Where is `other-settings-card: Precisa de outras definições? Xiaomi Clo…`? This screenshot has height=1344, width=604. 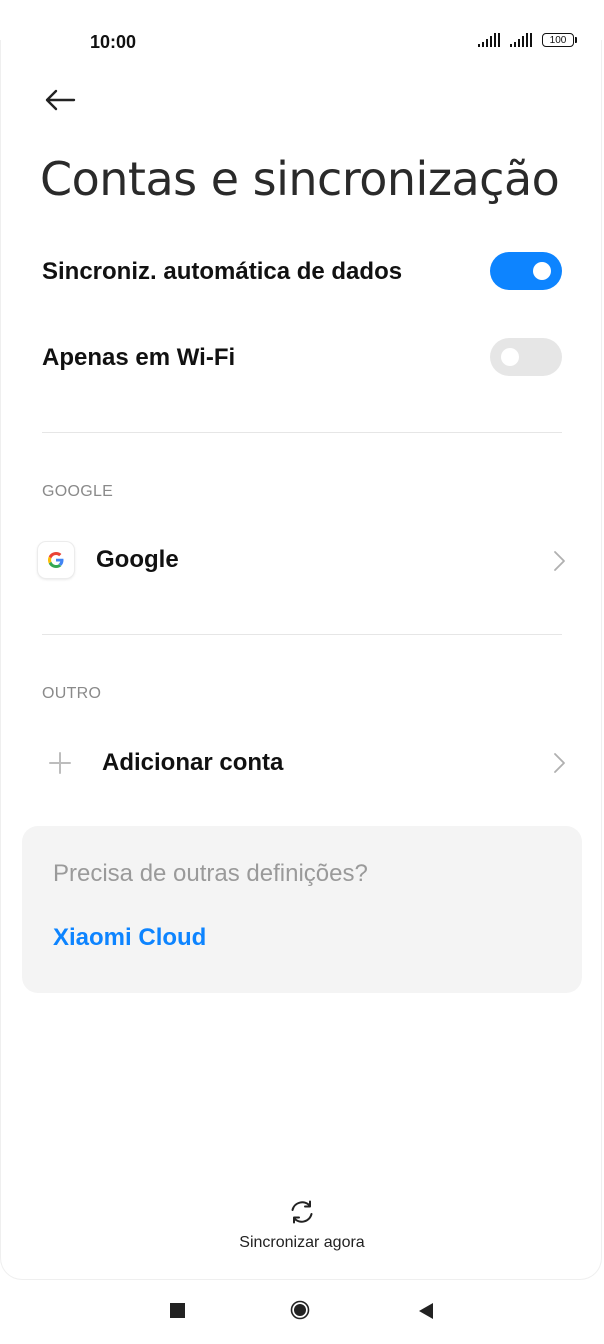
other-settings-card: Precisa de outras definições? Xiaomi Clo… is located at coordinates (302, 909).